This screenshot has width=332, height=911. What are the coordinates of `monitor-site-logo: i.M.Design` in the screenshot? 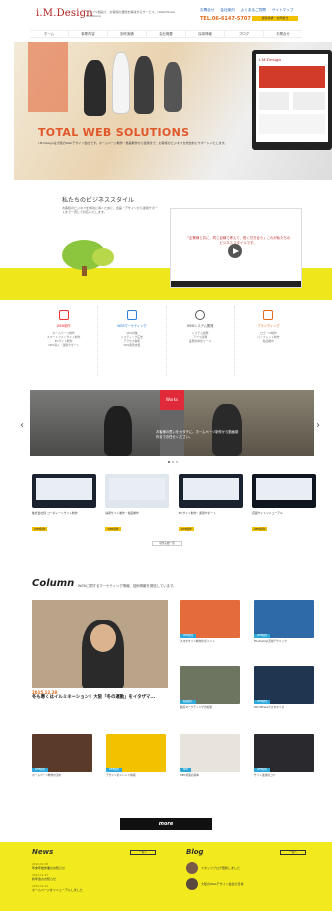 It's located at (270, 59).